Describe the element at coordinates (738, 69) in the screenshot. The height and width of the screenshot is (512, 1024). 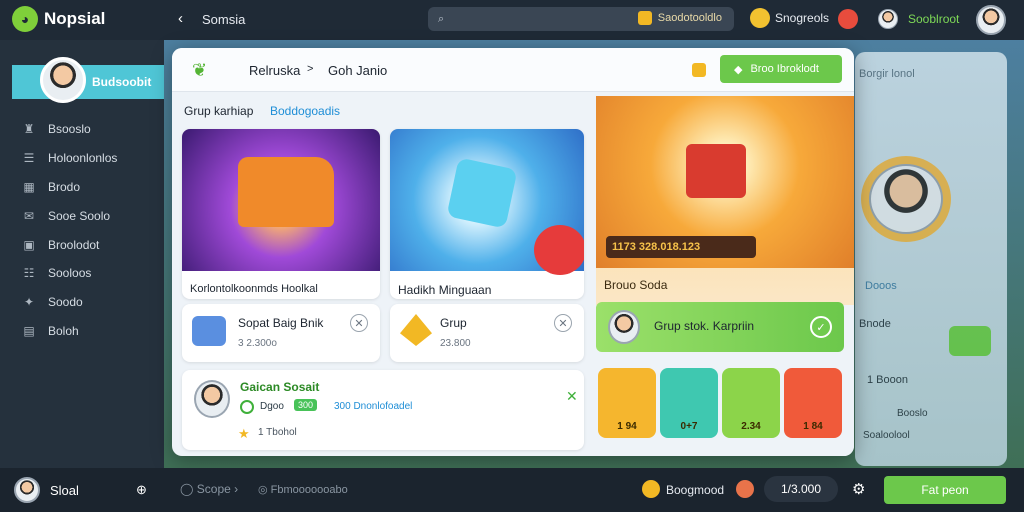
I see `tag-icon: ◆` at that location.